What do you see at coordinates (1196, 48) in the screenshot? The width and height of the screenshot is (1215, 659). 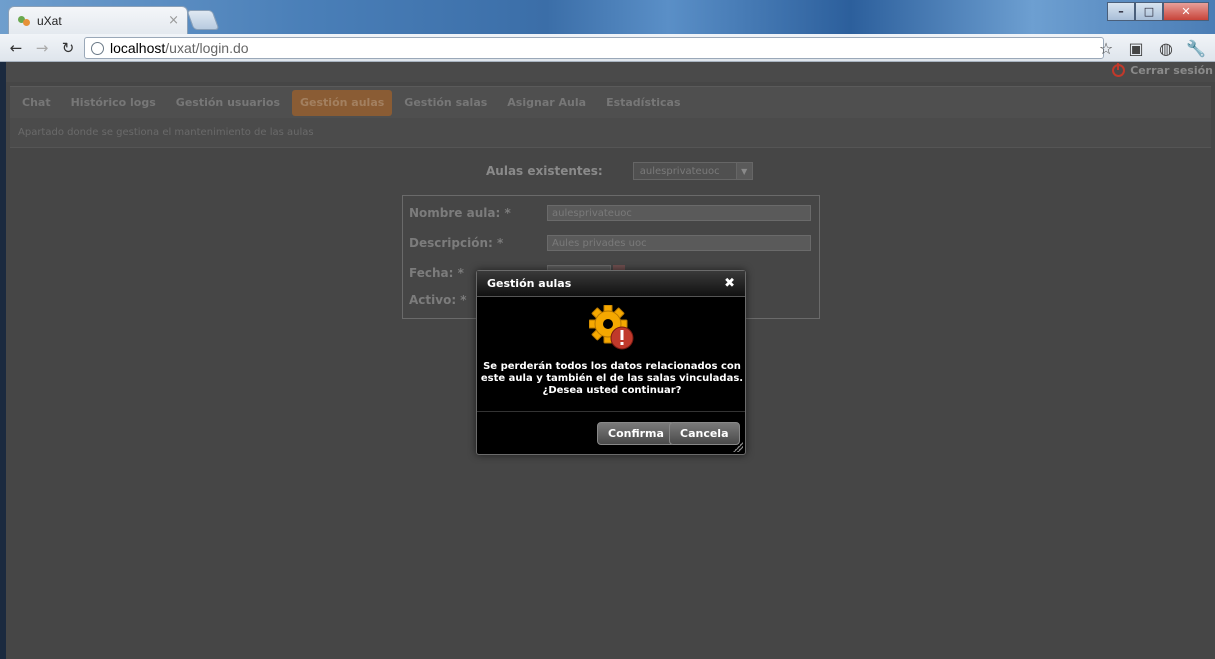 I see `wrench-icon: 🔧` at bounding box center [1196, 48].